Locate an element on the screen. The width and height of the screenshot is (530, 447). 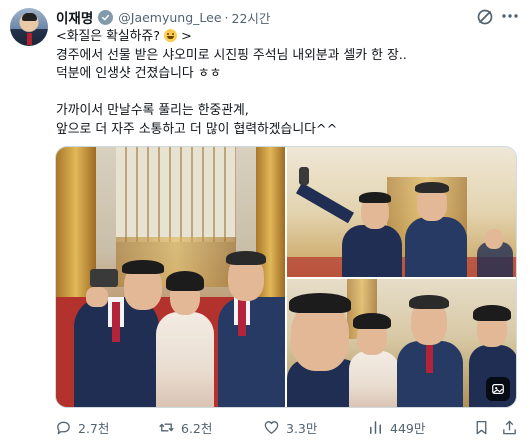
bookmark-icon is located at coordinates (481, 427).